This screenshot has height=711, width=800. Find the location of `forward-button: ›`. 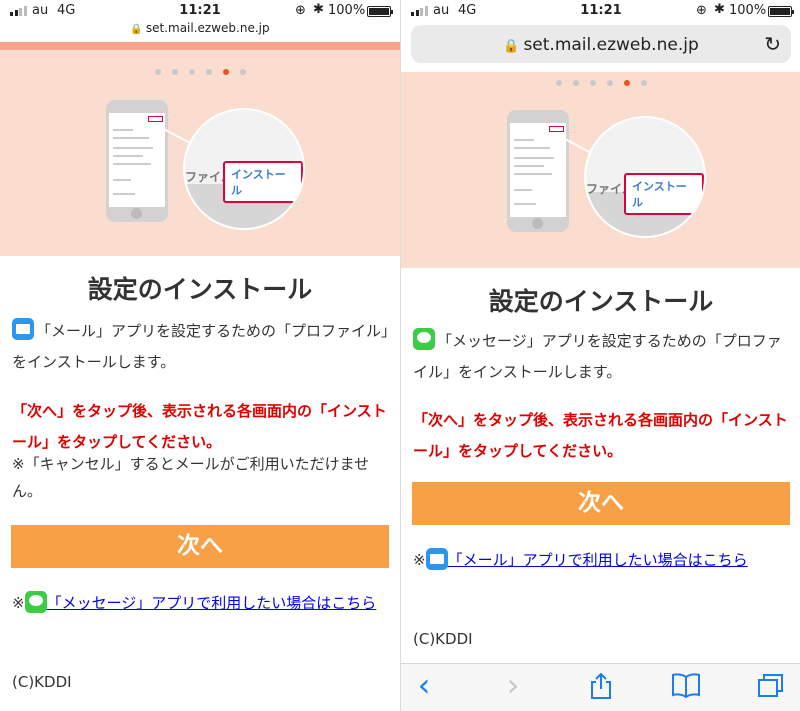

forward-button: › is located at coordinates (513, 685).